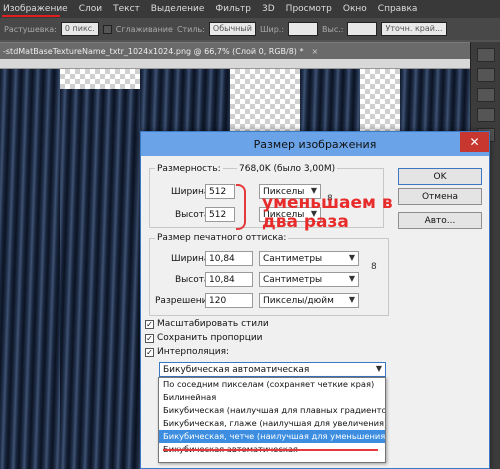 This screenshot has height=469, width=500. What do you see at coordinates (268, 9) in the screenshot?
I see `menu-3d: 3D` at bounding box center [268, 9].